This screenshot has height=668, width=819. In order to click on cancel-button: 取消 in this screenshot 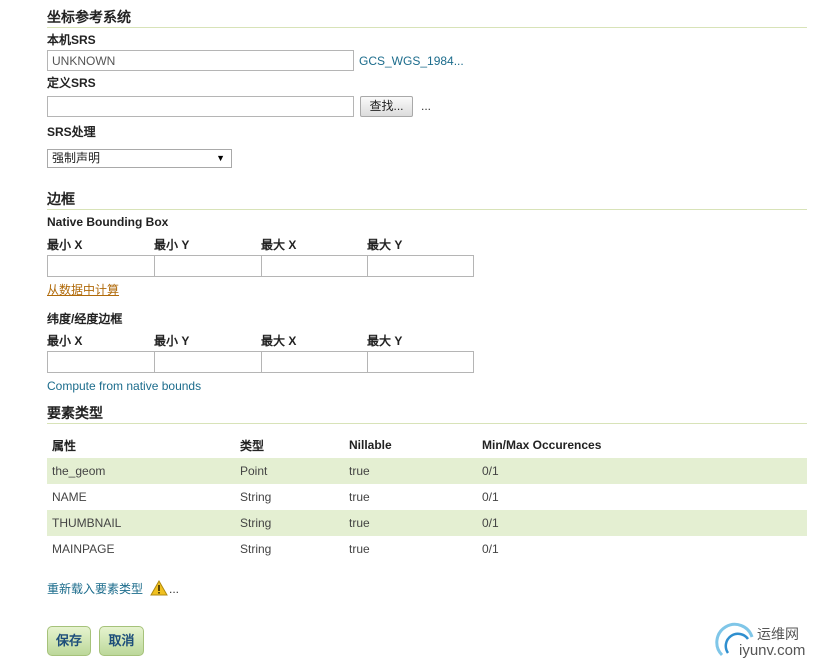, I will do `click(121, 641)`.